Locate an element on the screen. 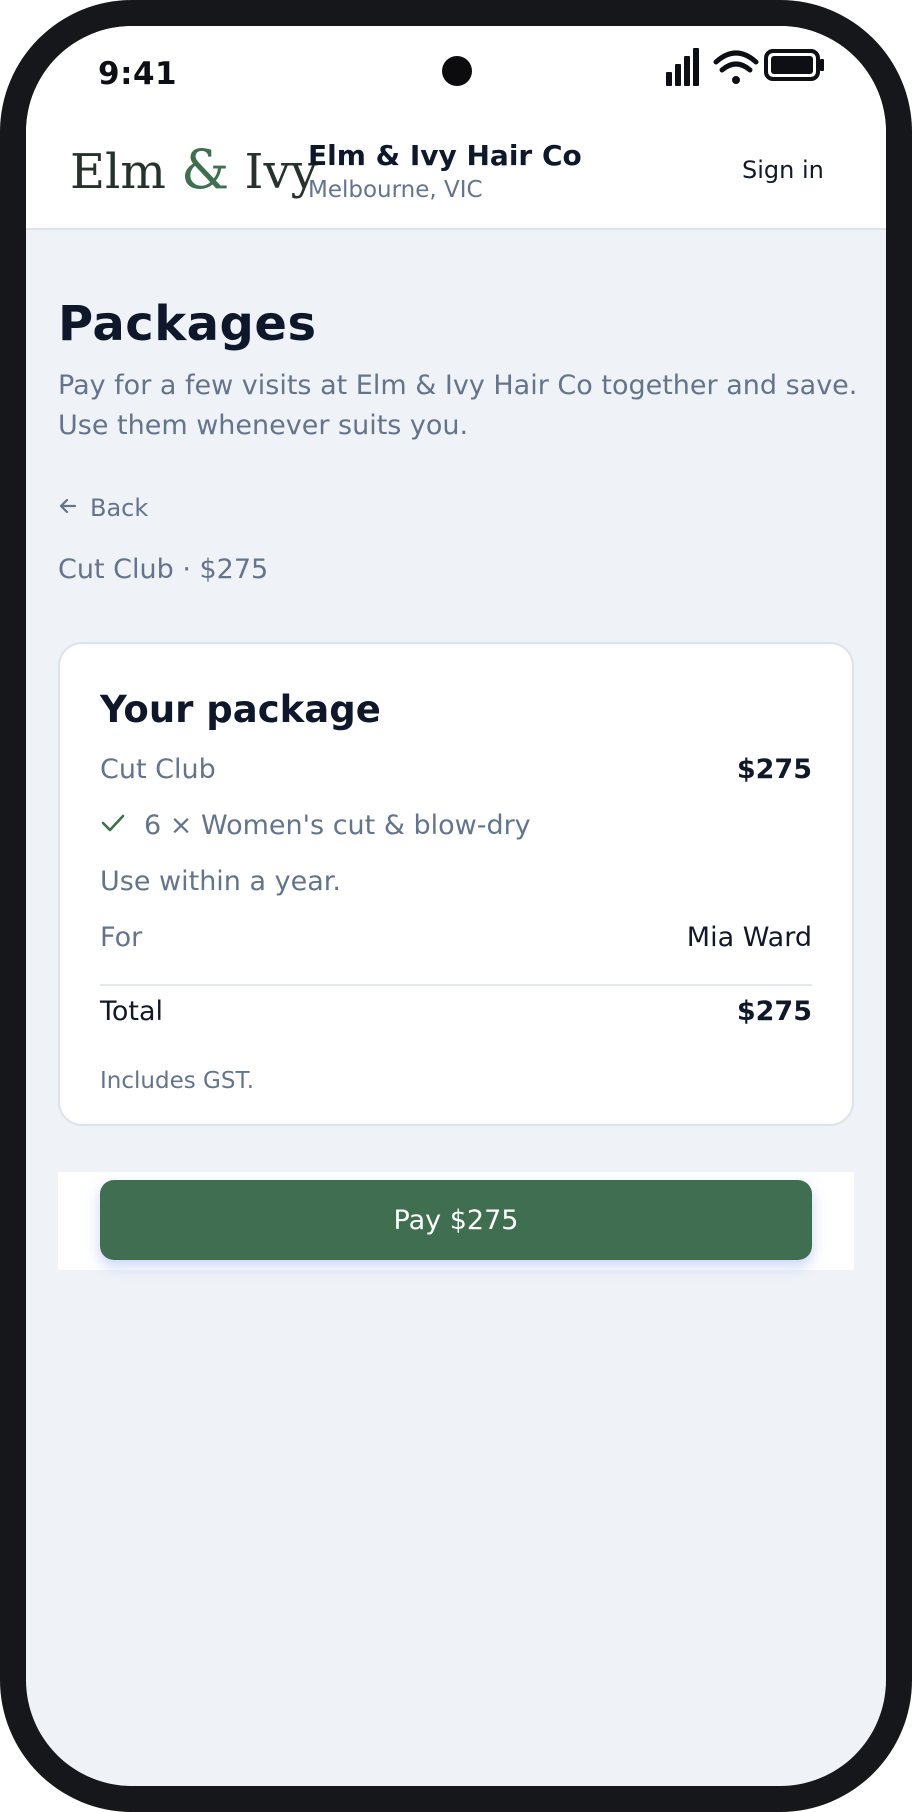 The width and height of the screenshot is (912, 1812). check-icon is located at coordinates (113, 825).